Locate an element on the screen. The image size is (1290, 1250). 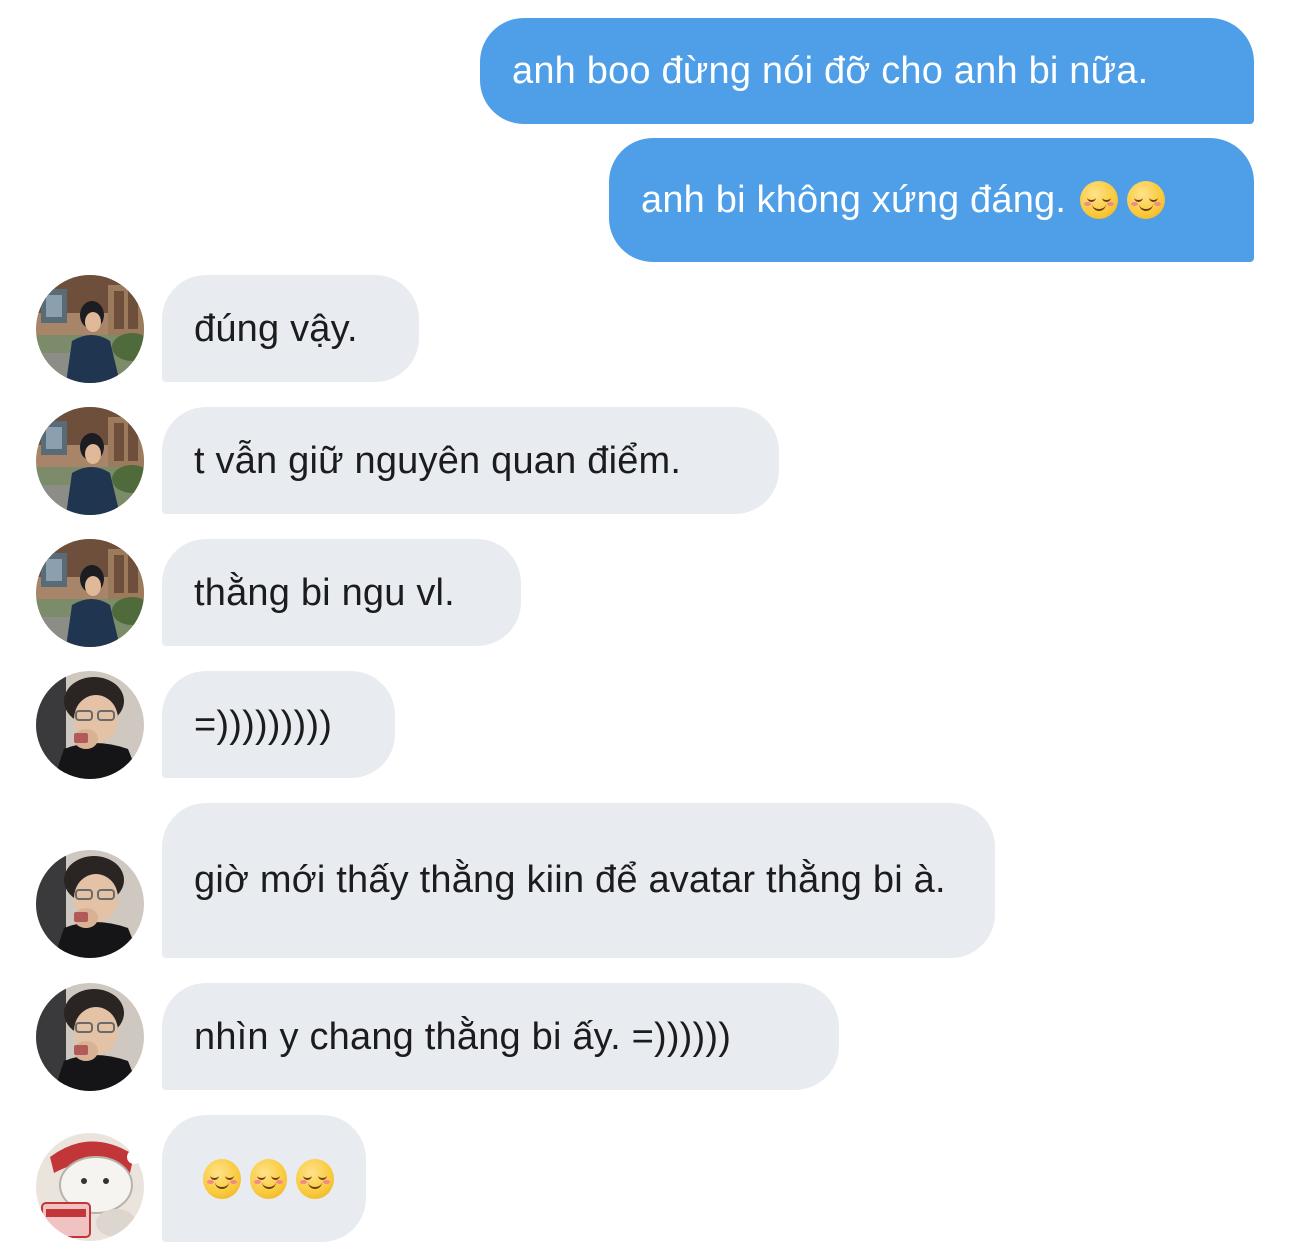
message-bubble-incoming: đúng vậy. is located at coordinates (290, 328).